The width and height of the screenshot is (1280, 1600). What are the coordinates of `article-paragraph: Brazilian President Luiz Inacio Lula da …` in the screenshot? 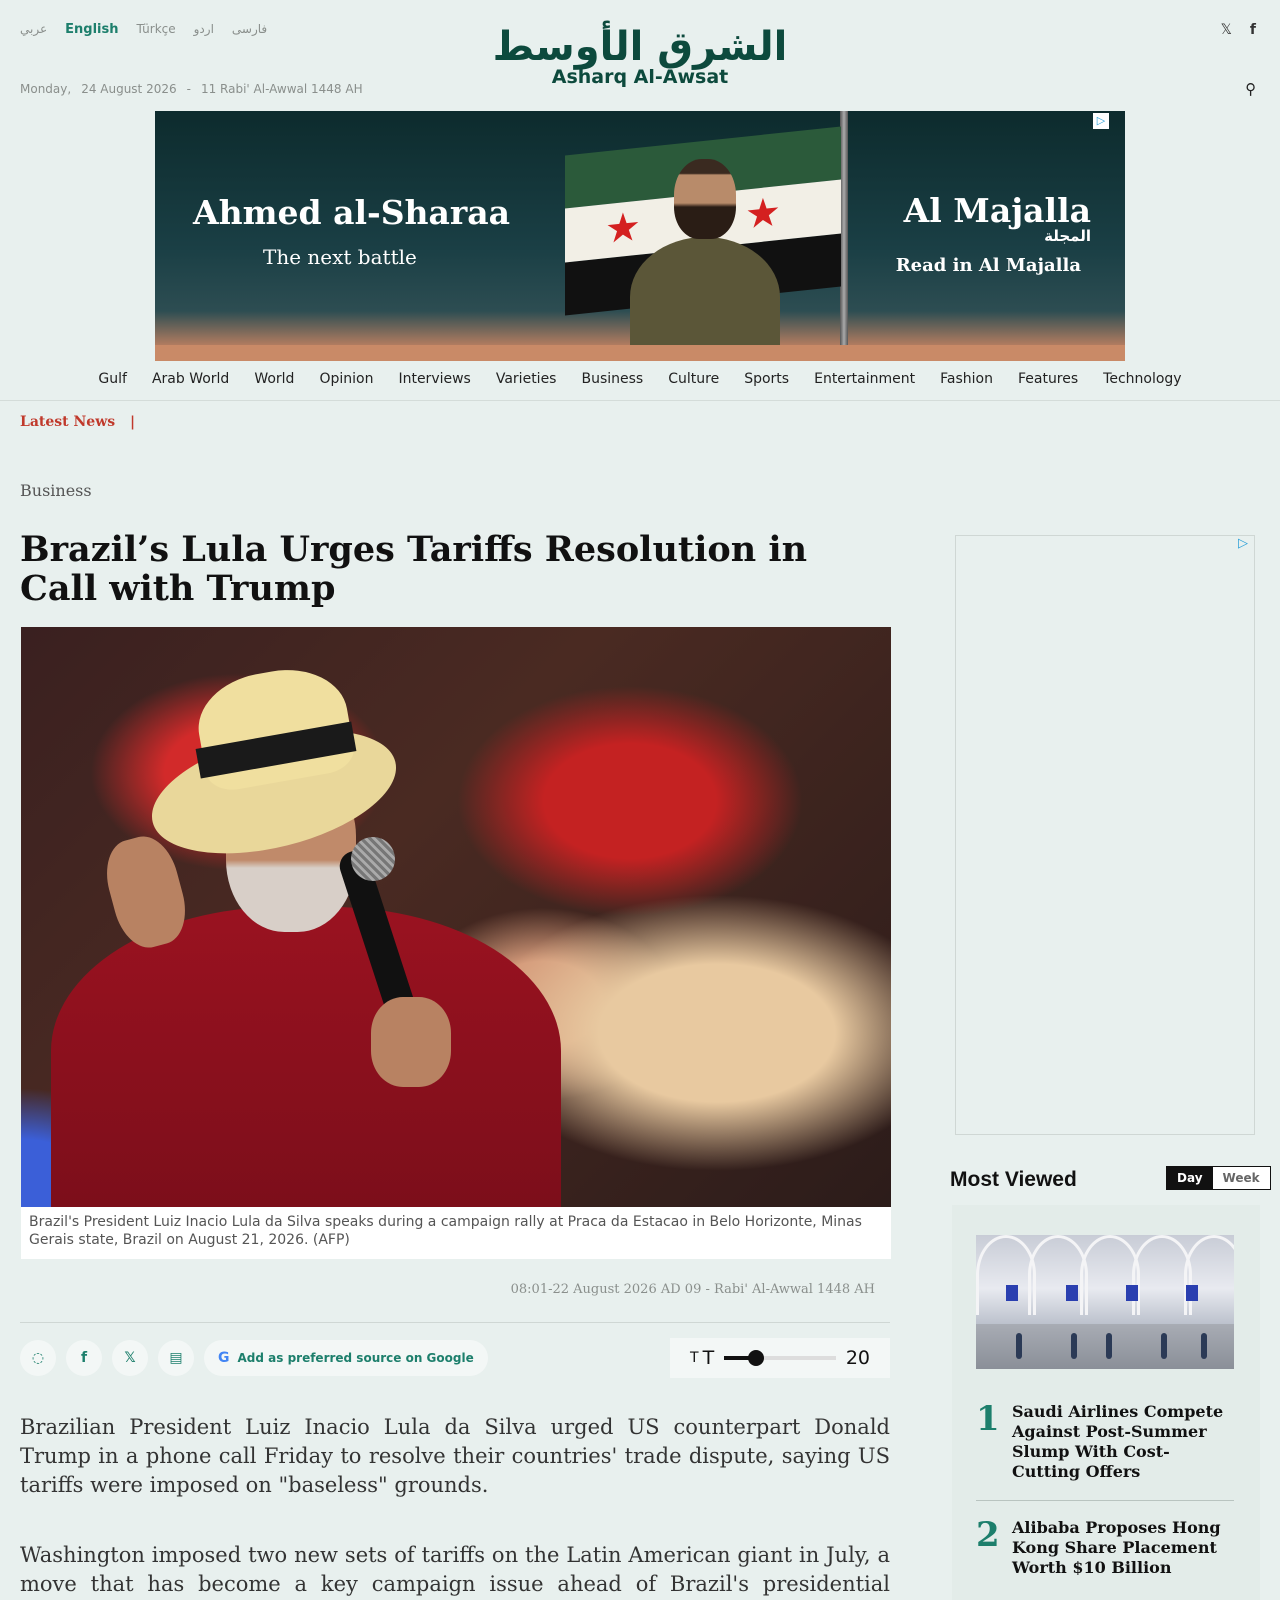 It's located at (455, 1456).